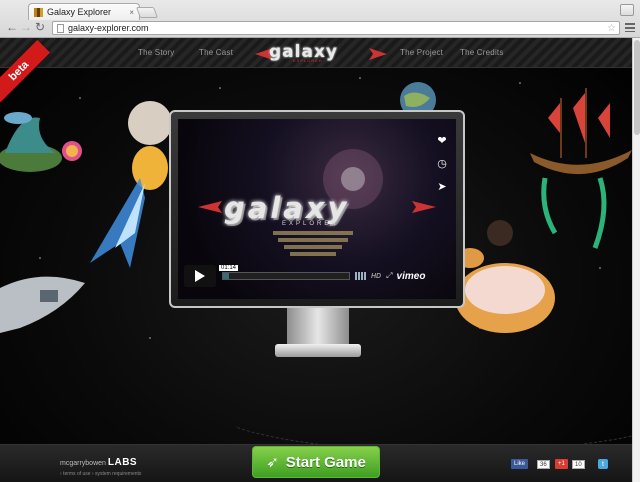 This screenshot has height=482, width=640. Describe the element at coordinates (26, 27) in the screenshot. I see `forward-button: →` at that location.